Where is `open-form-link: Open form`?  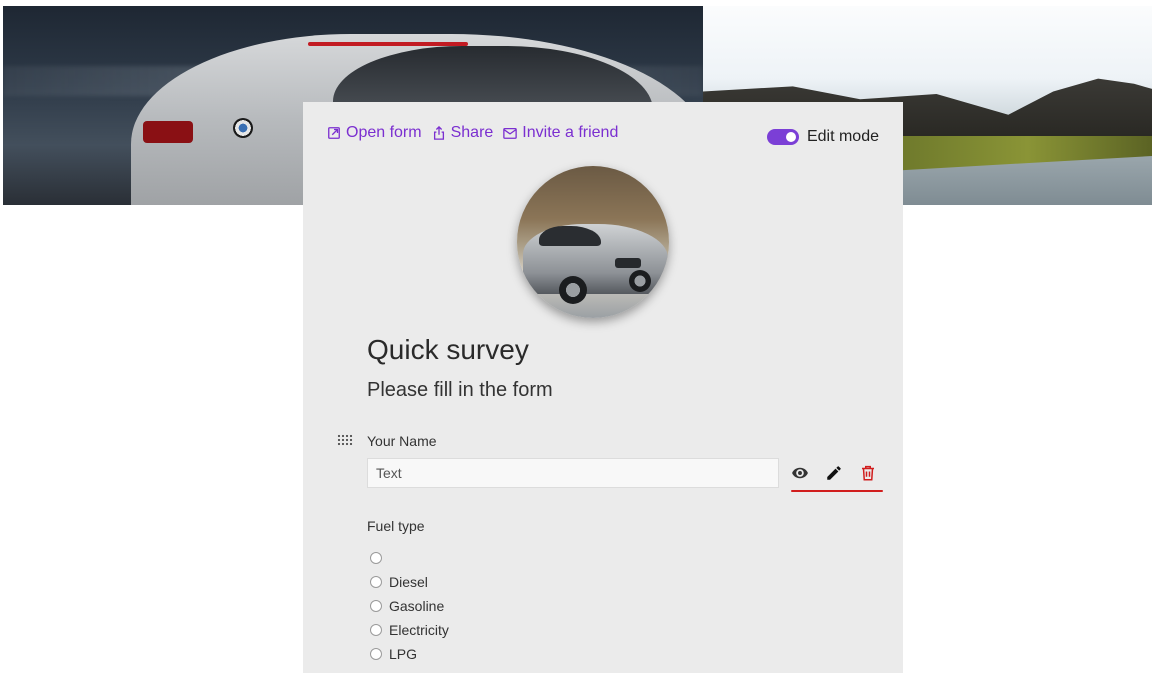 open-form-link: Open form is located at coordinates (374, 133).